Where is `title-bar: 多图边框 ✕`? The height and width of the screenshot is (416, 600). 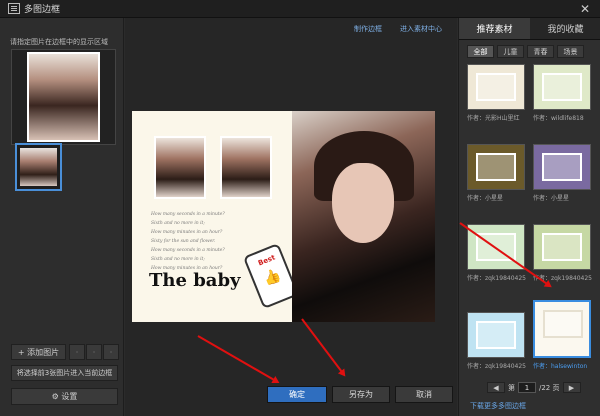 title-bar: 多图边框 ✕ is located at coordinates (300, 9).